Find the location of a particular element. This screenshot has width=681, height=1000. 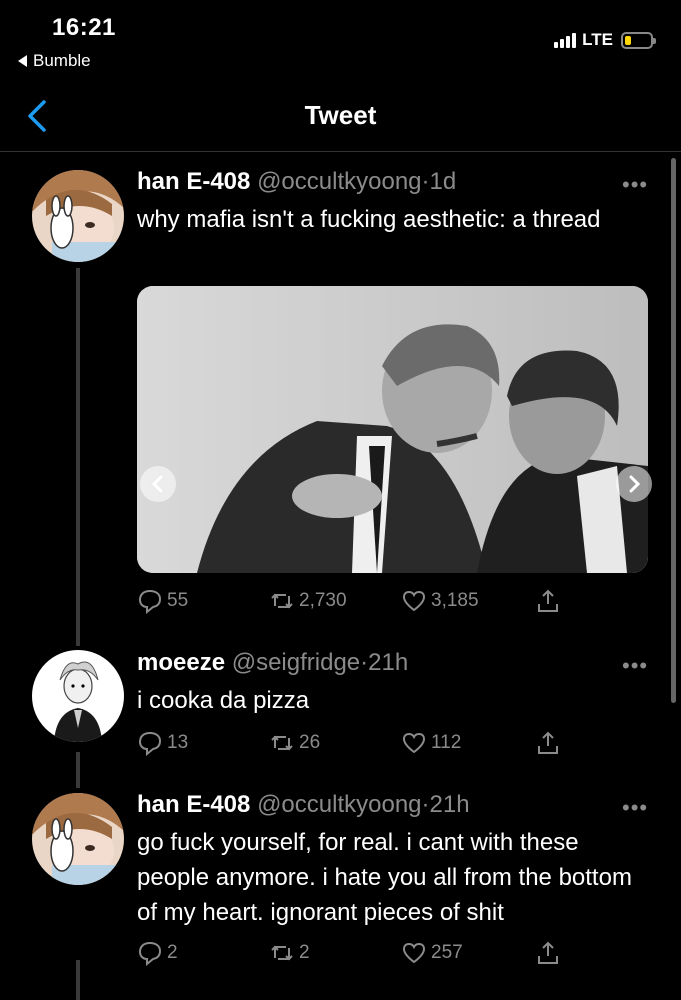

tweet-time: 1d is located at coordinates (443, 181).